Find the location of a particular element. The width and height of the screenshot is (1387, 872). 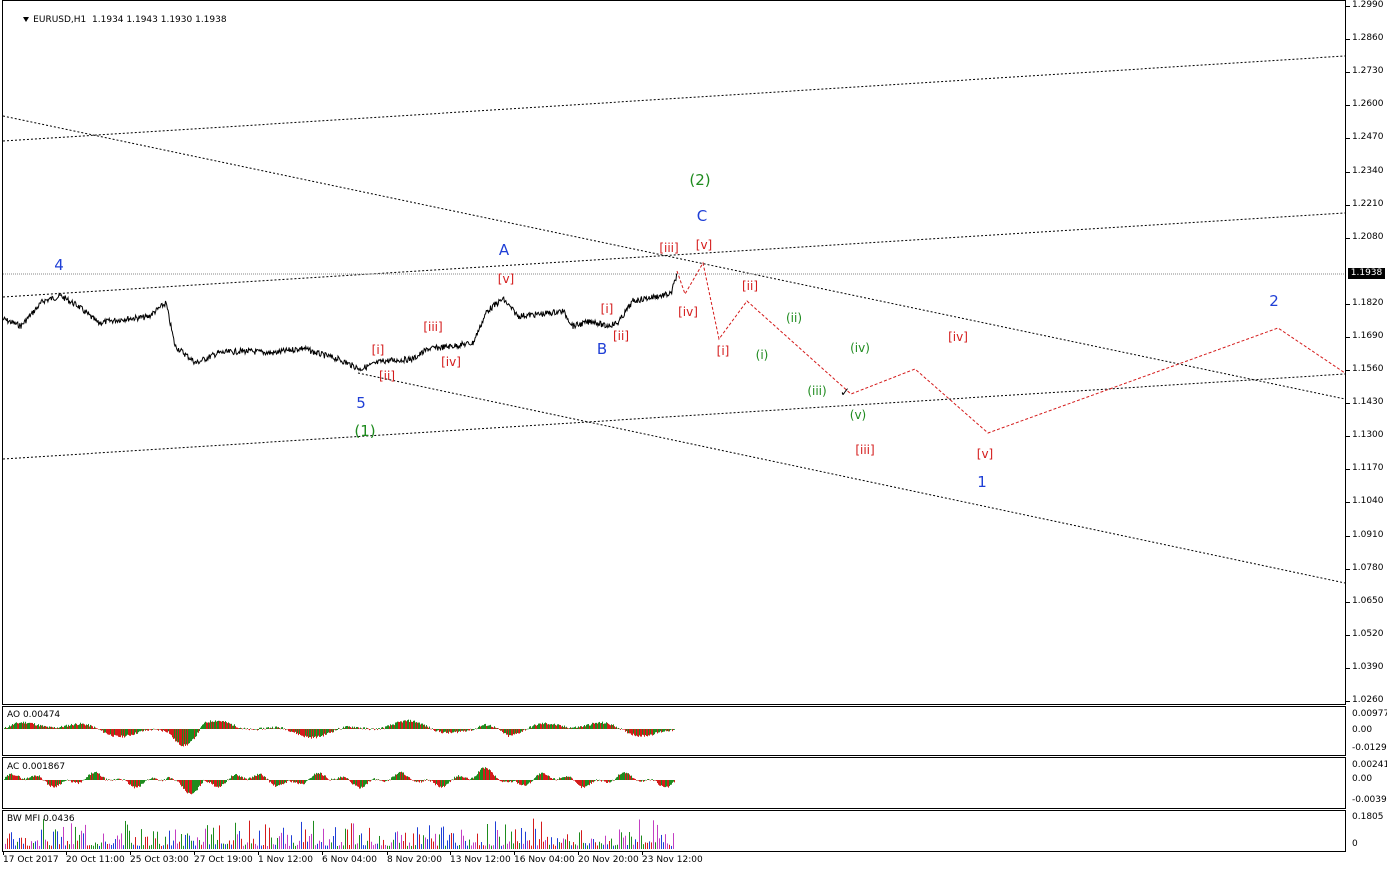

wave-label: 1 is located at coordinates (982, 482).